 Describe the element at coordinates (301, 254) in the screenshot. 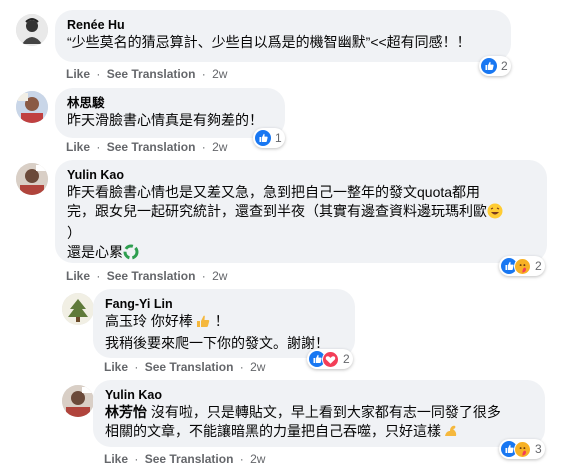

I see `comment-text: 還是心累` at that location.